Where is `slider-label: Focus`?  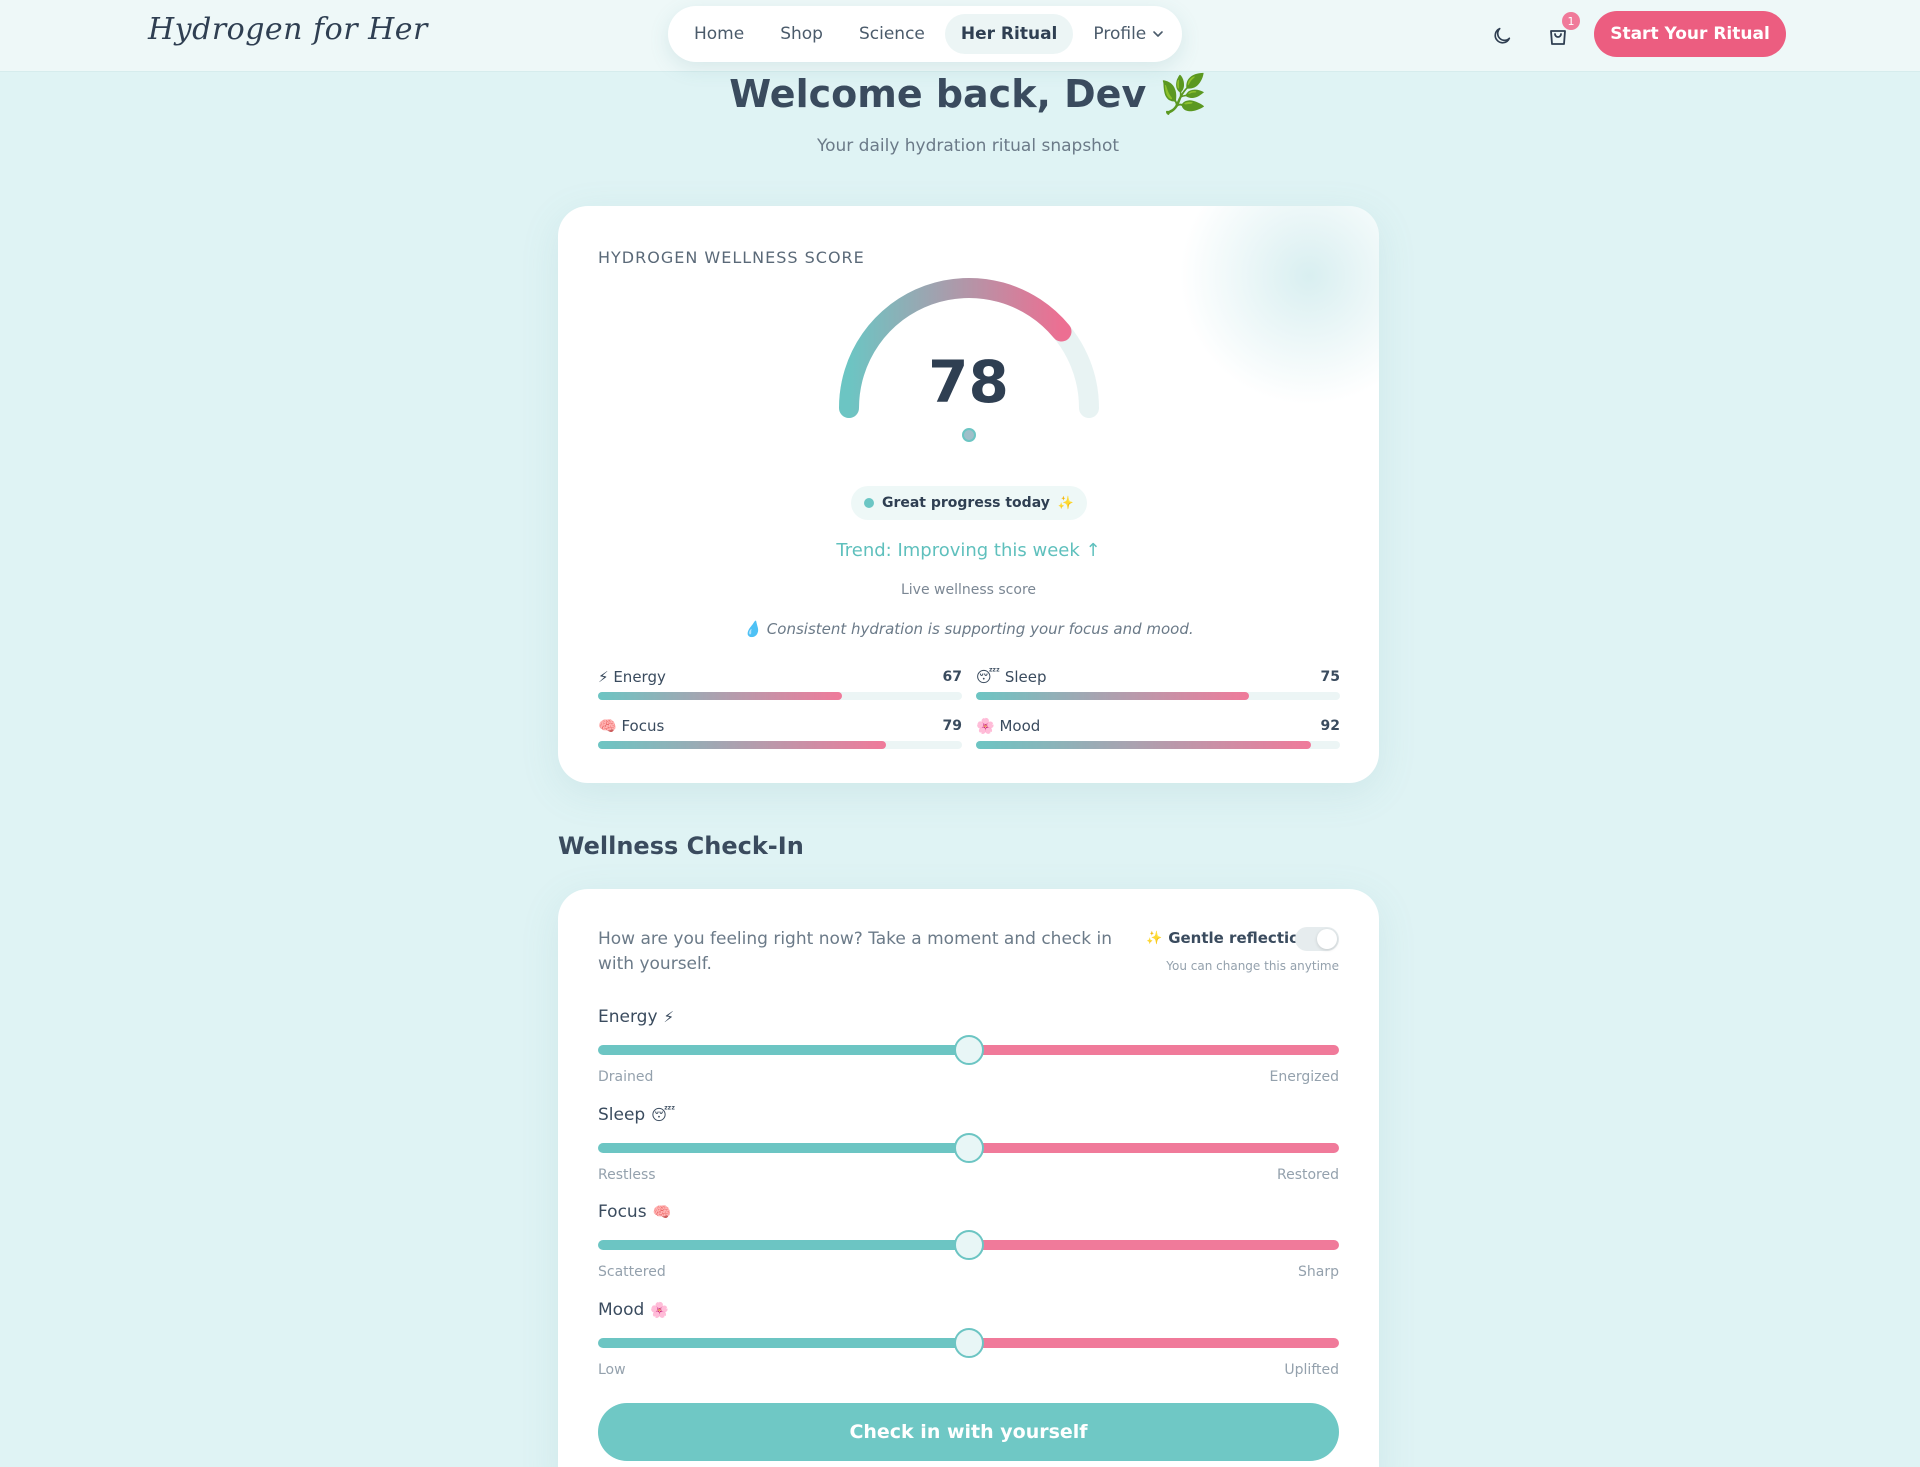
slider-label: Focus is located at coordinates (622, 1212).